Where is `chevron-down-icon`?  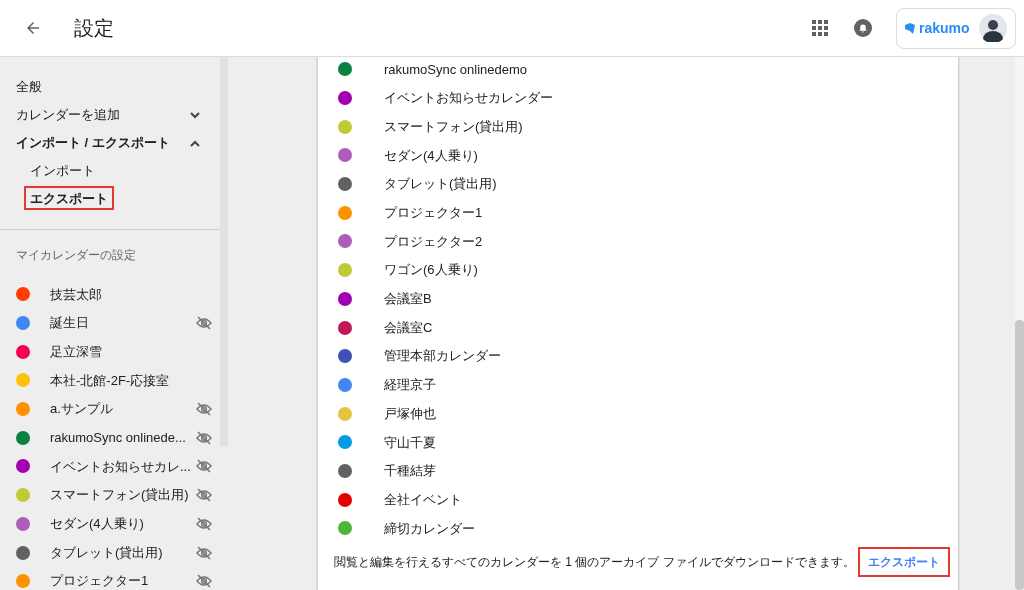
chevron-down-icon is located at coordinates (195, 115).